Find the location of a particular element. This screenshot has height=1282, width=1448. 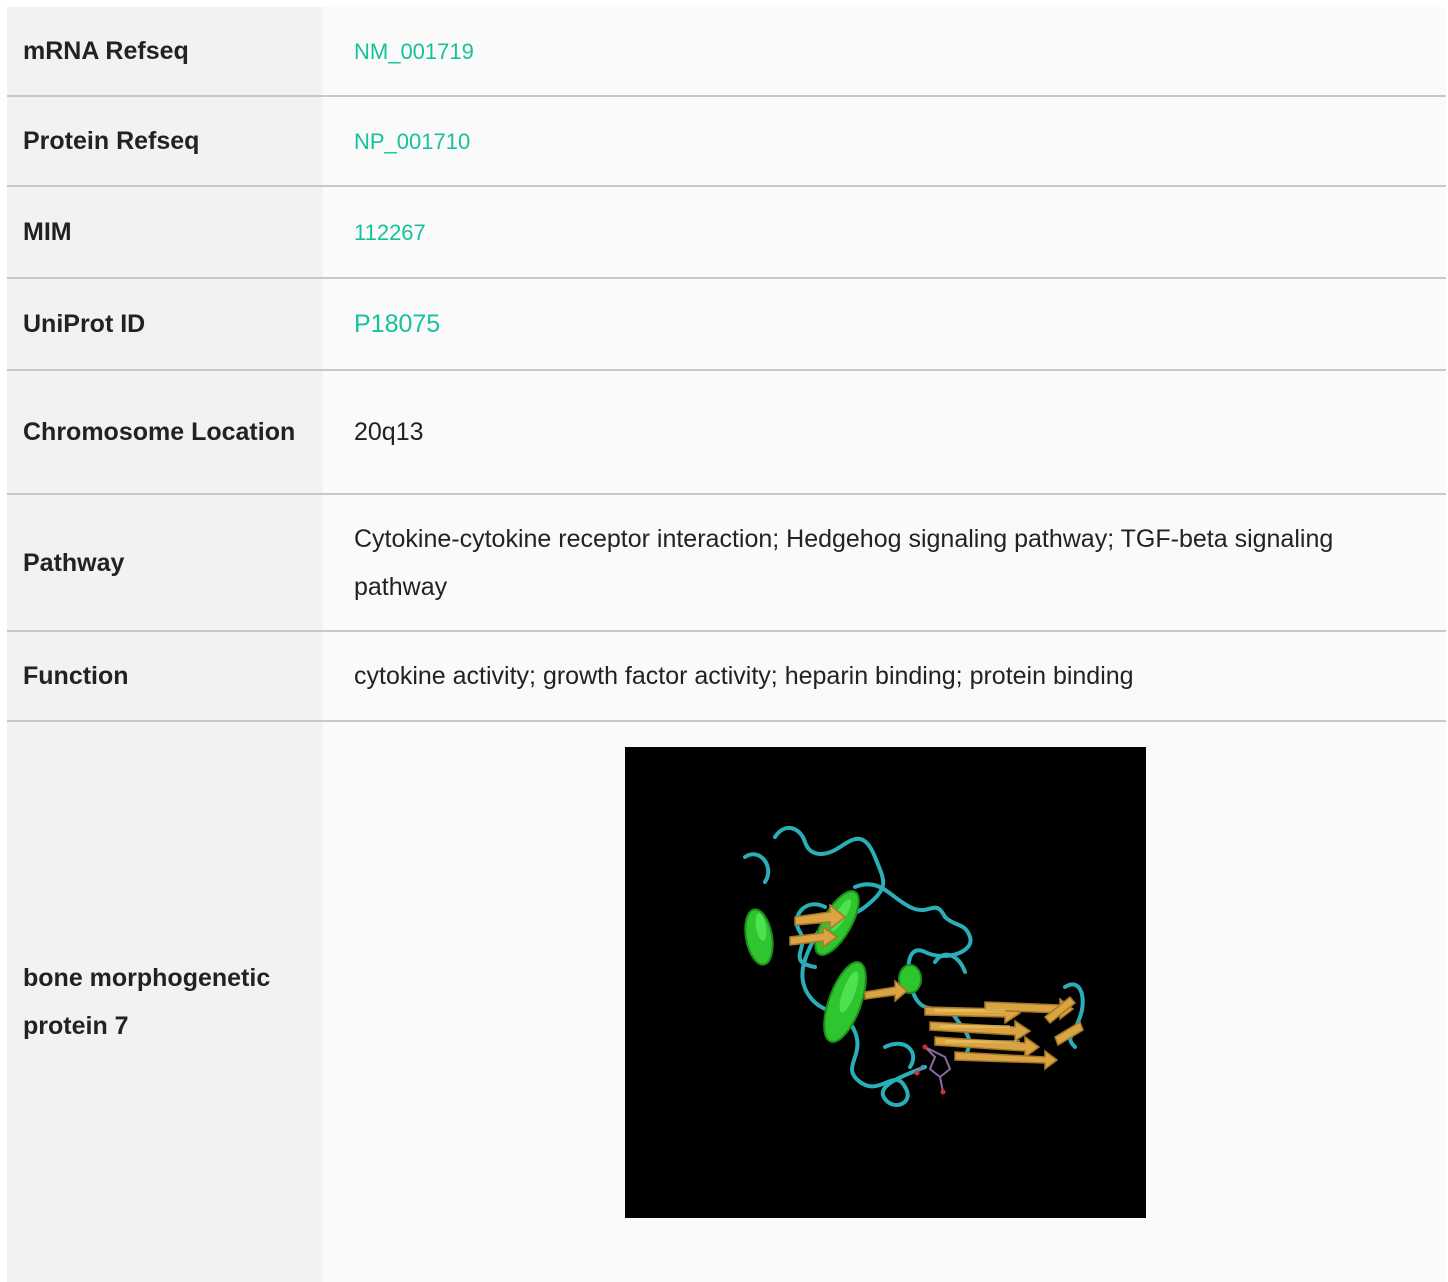

table-row: mRNA Refseq NM_001719 is located at coordinates (726, 52).